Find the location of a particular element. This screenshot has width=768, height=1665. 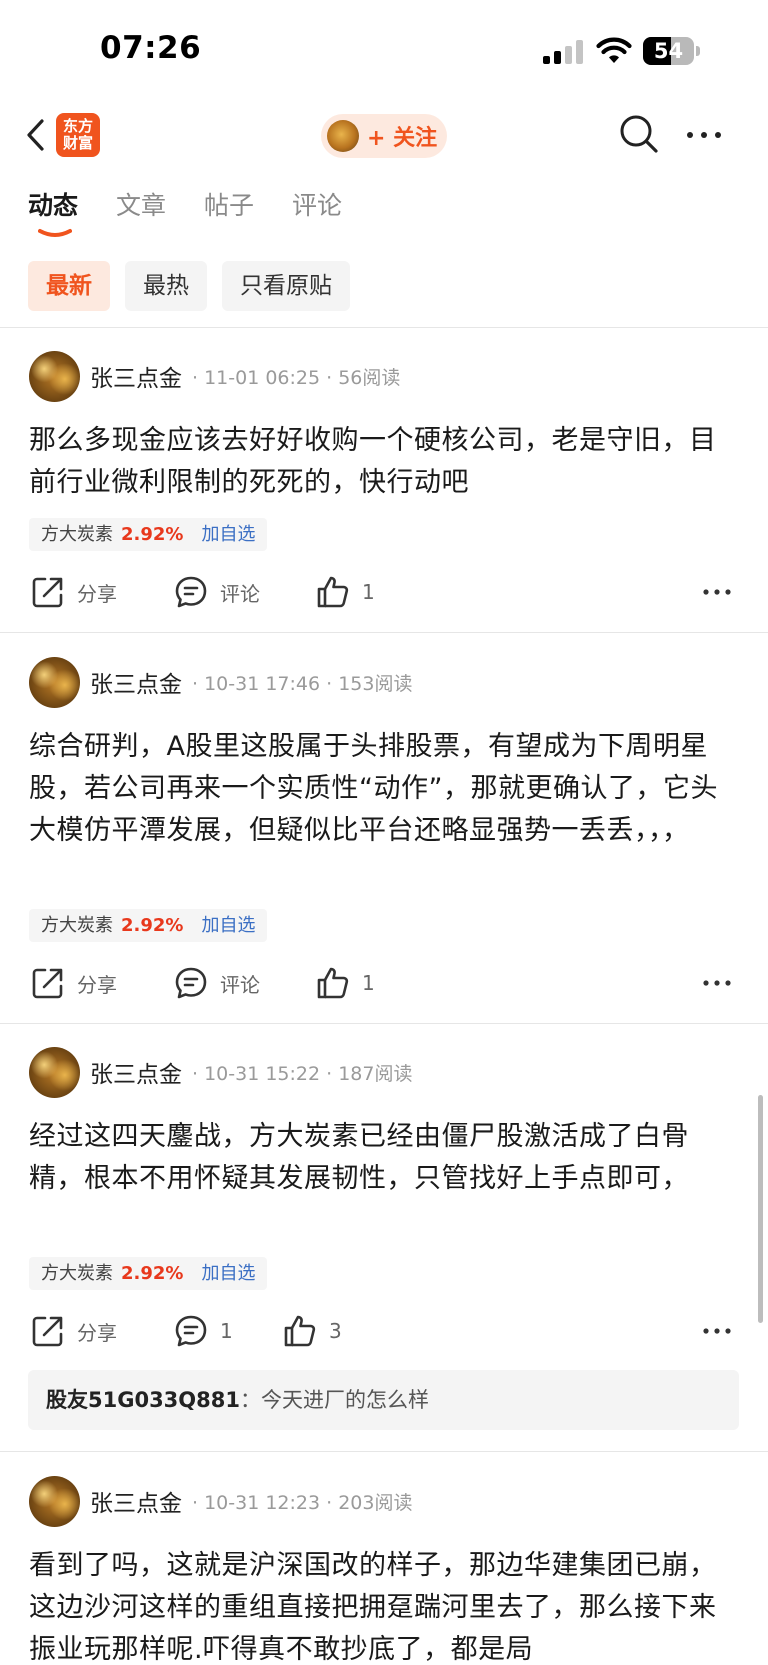

comment-button: 1 is located at coordinates (203, 1331).